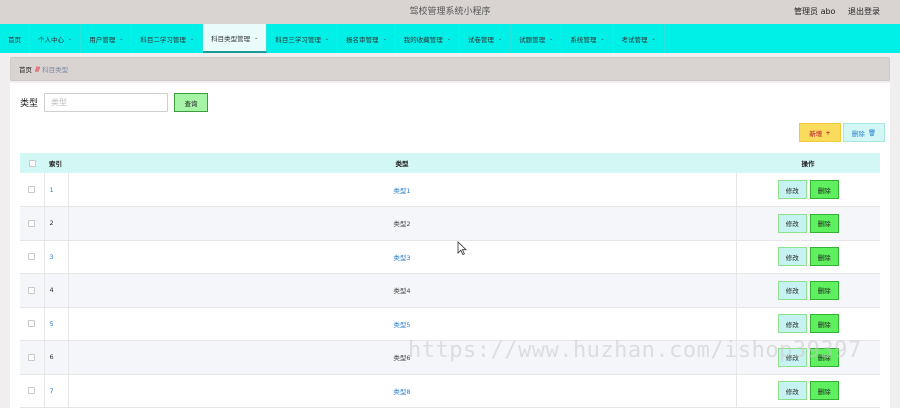 The width and height of the screenshot is (900, 408). What do you see at coordinates (51, 223) in the screenshot?
I see `row-index: 2` at bounding box center [51, 223].